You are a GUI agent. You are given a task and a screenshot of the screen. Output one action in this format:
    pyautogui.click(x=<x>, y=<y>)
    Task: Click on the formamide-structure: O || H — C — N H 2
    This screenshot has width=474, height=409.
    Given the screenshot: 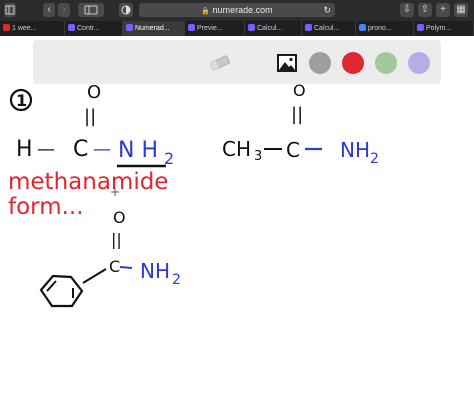 What is the action you would take?
    pyautogui.click(x=95, y=126)
    